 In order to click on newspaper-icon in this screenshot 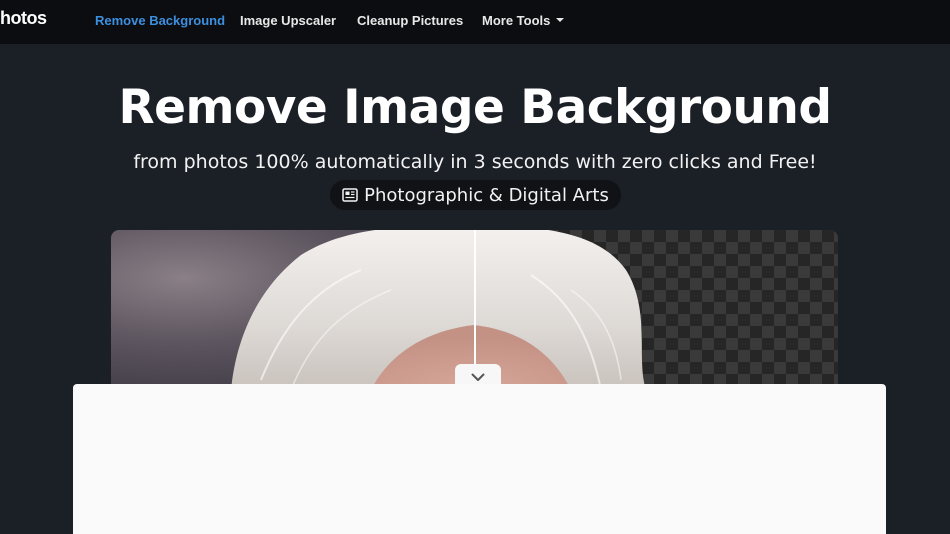, I will do `click(350, 195)`.